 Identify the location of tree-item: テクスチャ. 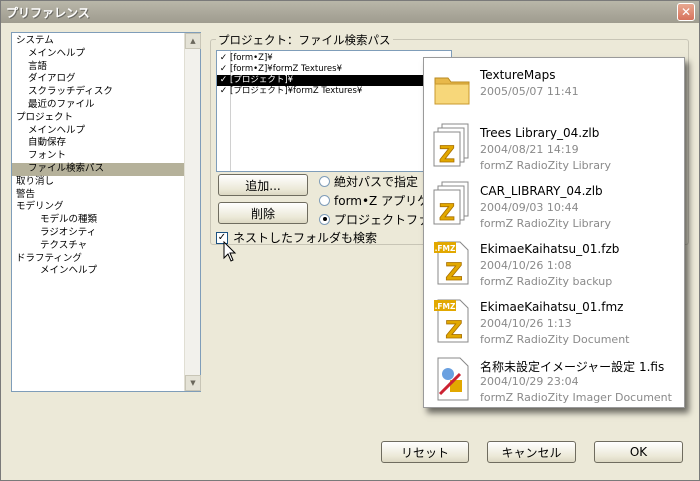
(98, 246).